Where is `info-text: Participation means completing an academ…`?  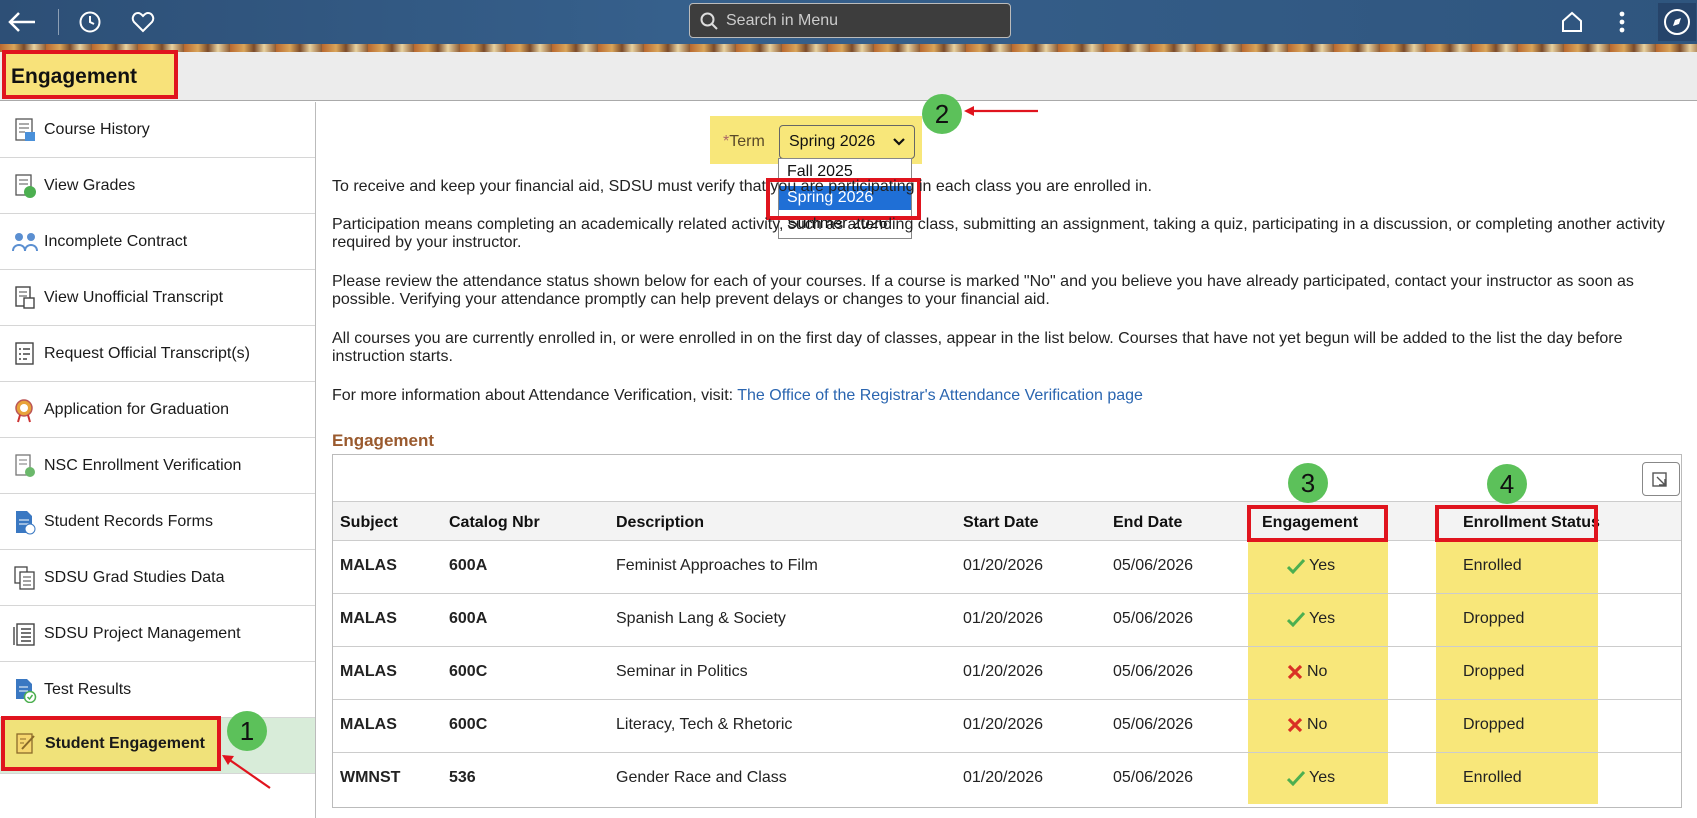 info-text: Participation means completing an academ… is located at coordinates (998, 233).